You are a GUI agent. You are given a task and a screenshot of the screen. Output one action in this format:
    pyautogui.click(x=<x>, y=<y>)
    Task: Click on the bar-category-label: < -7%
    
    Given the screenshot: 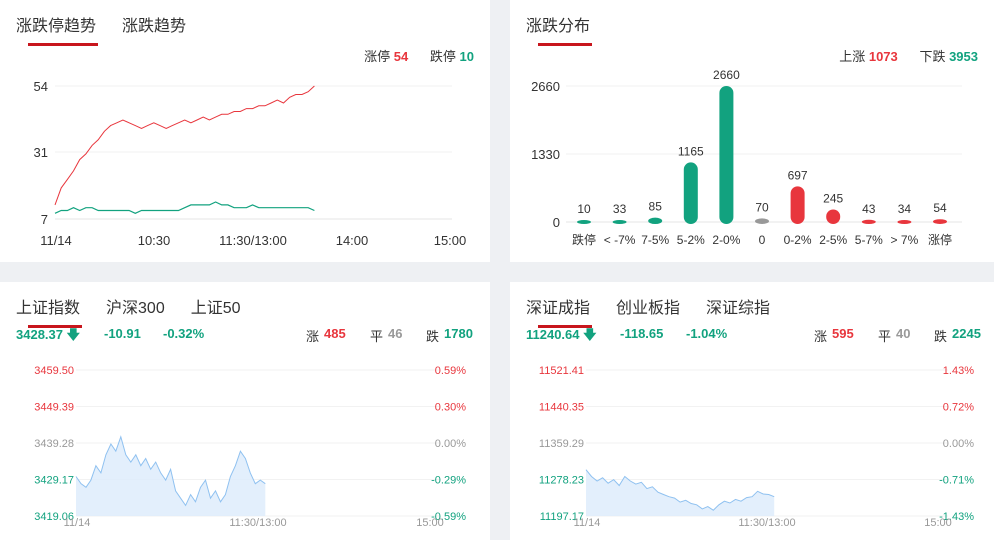 What is the action you would take?
    pyautogui.click(x=620, y=240)
    